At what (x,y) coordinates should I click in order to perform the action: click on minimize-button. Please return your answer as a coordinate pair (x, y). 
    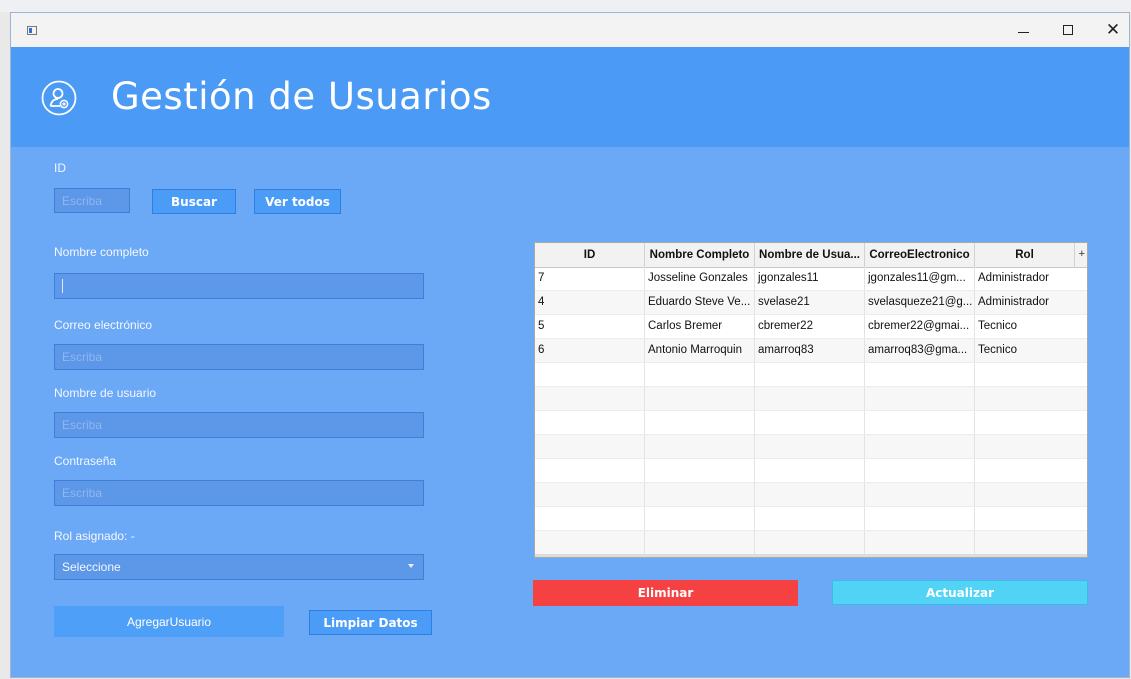
    Looking at the image, I should click on (1023, 30).